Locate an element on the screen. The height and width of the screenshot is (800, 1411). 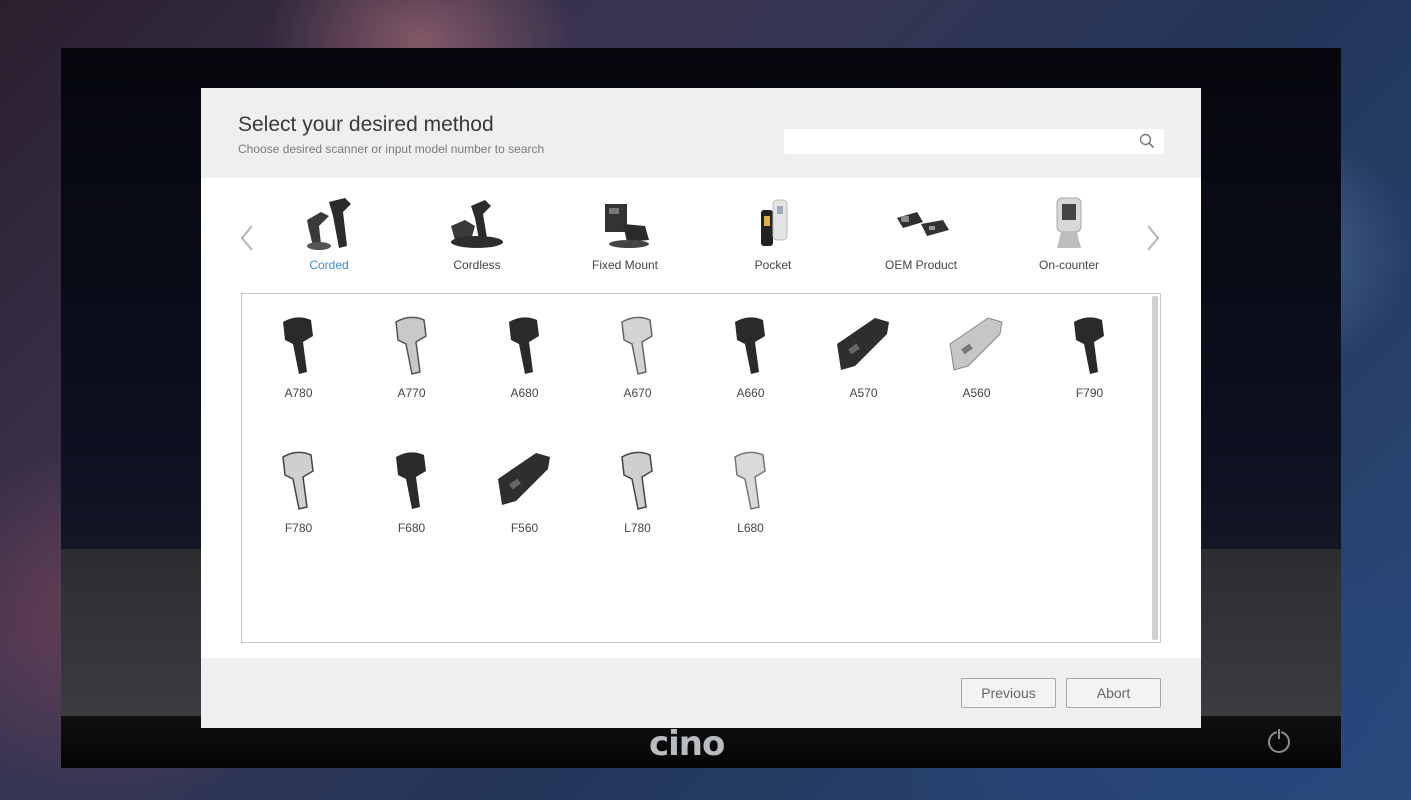
category-corded: Corded is located at coordinates (329, 235).